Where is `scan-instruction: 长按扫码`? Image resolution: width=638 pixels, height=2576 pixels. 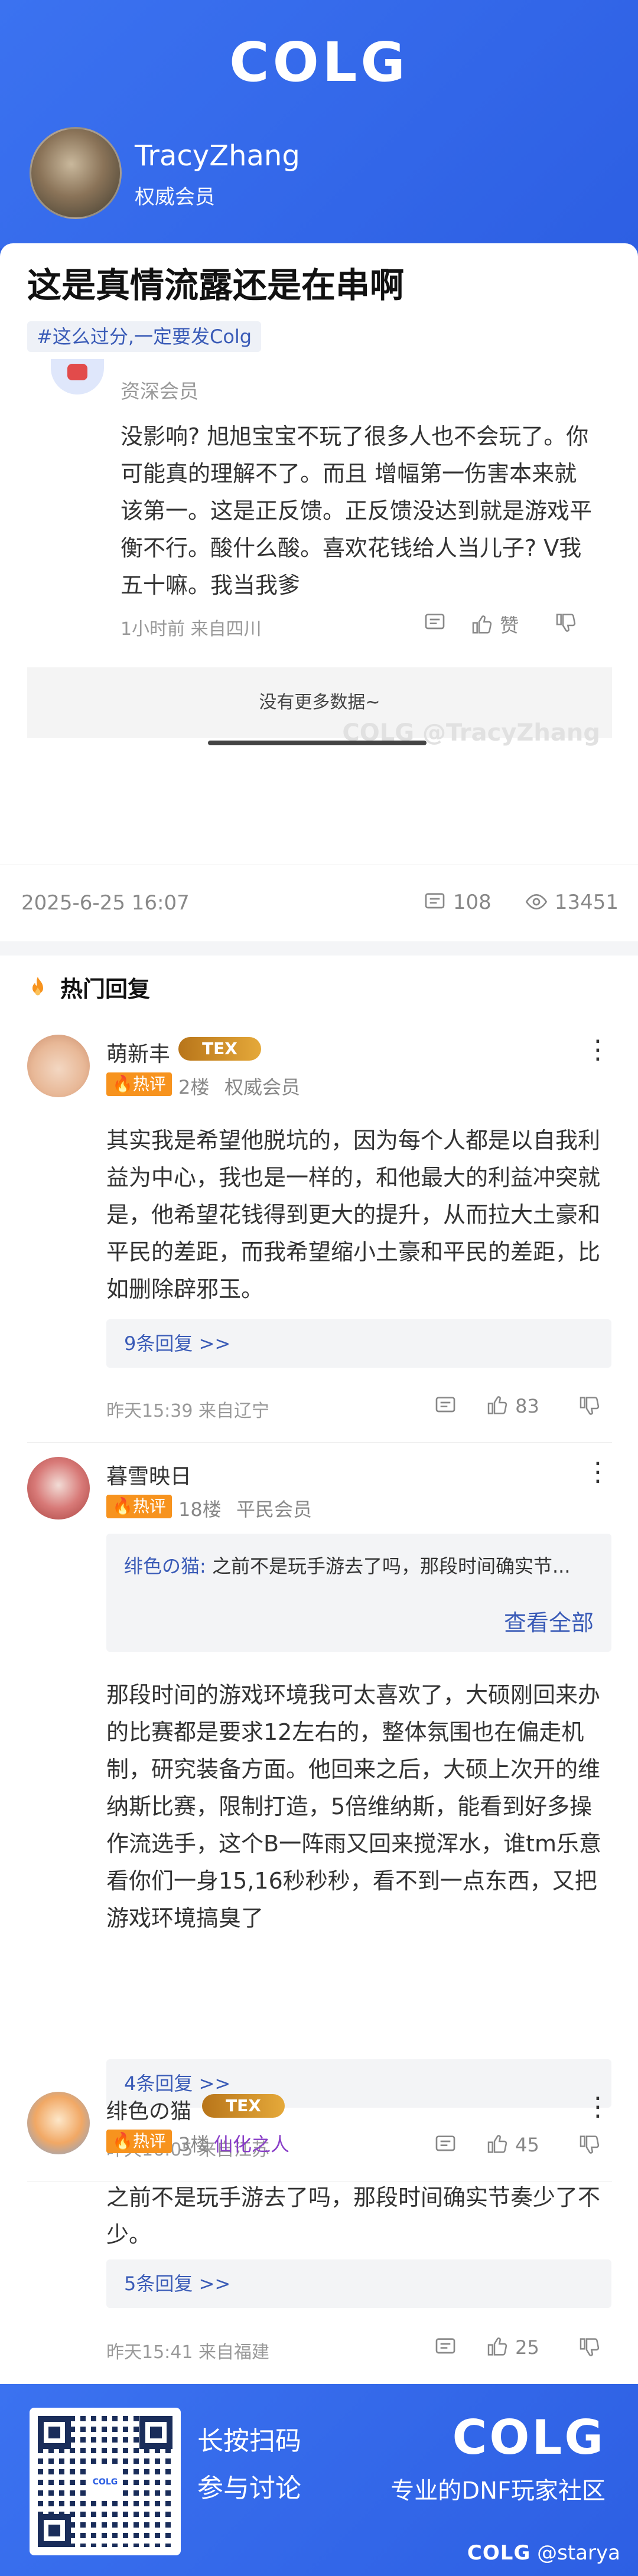
scan-instruction: 长按扫码 is located at coordinates (249, 2441).